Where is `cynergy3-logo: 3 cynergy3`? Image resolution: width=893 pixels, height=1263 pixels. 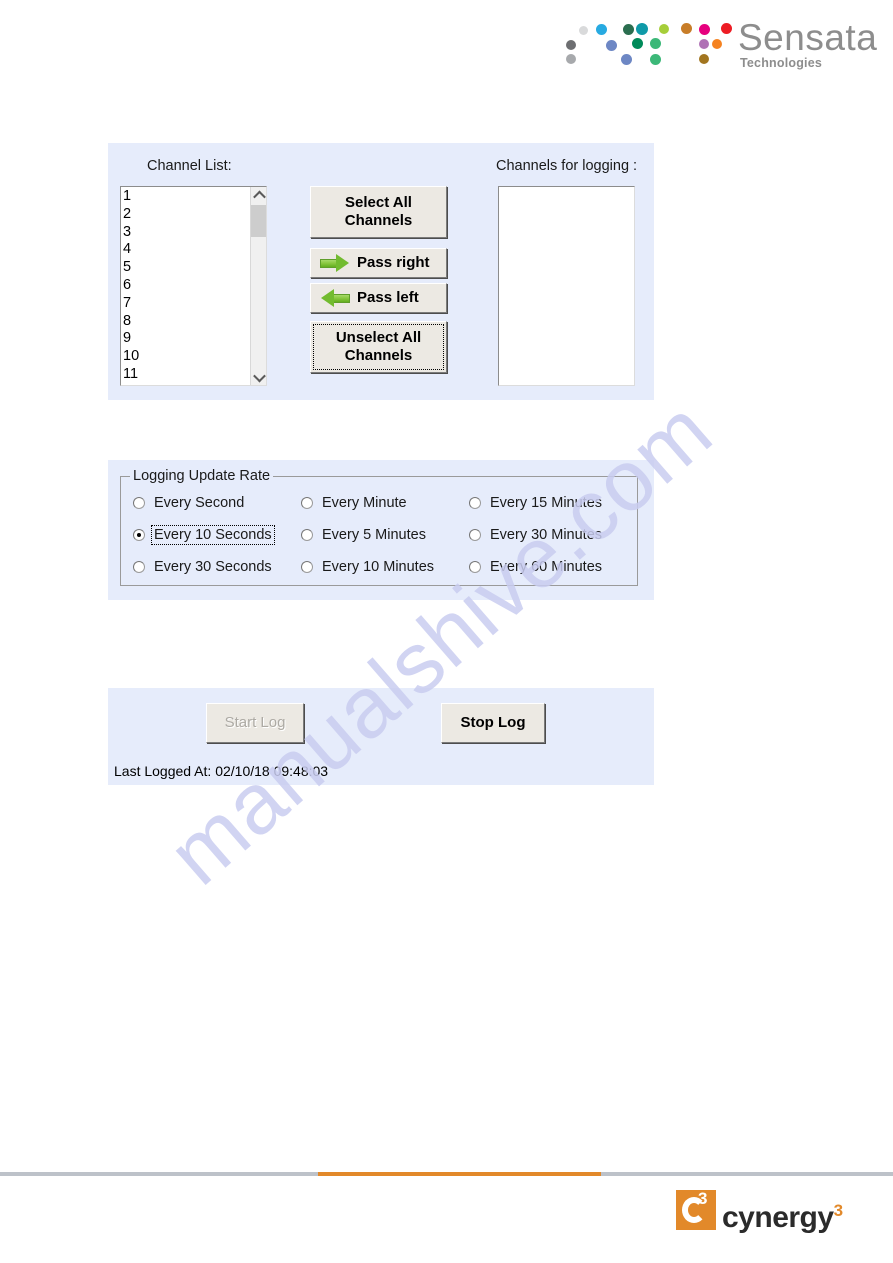
cynergy3-logo: 3 cynergy3 is located at coordinates (781, 1212).